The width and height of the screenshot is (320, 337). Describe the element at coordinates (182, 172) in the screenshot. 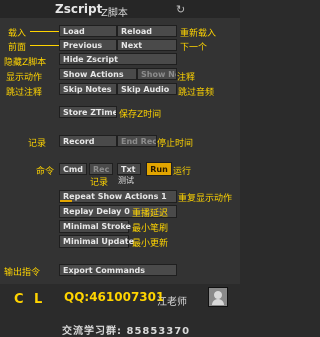

I see `annotation-run: 运行` at that location.